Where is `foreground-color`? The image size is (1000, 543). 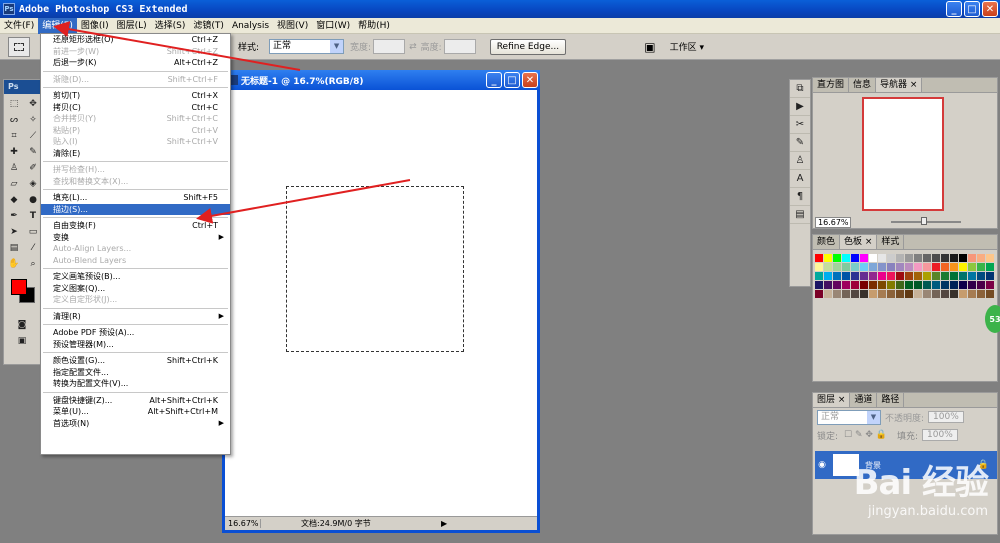
foreground-color is located at coordinates (19, 287).